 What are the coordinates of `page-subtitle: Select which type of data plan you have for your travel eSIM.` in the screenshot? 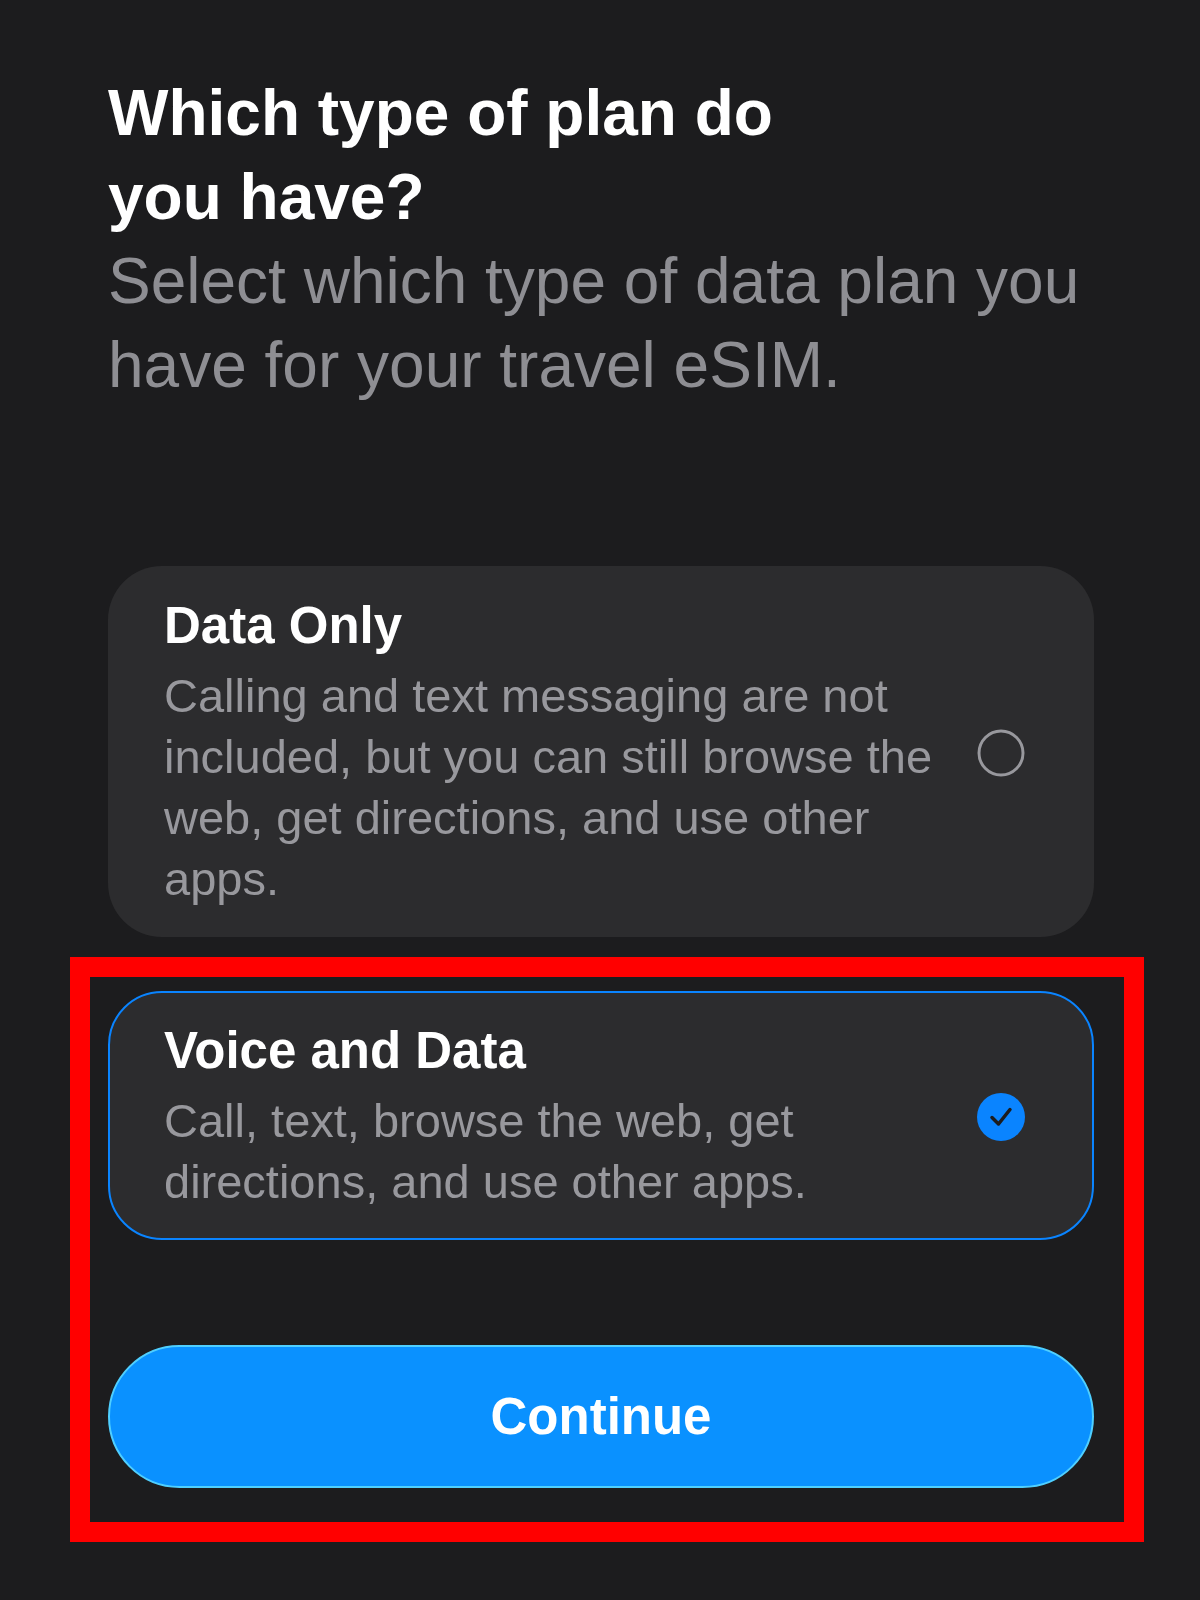 It's located at (594, 323).